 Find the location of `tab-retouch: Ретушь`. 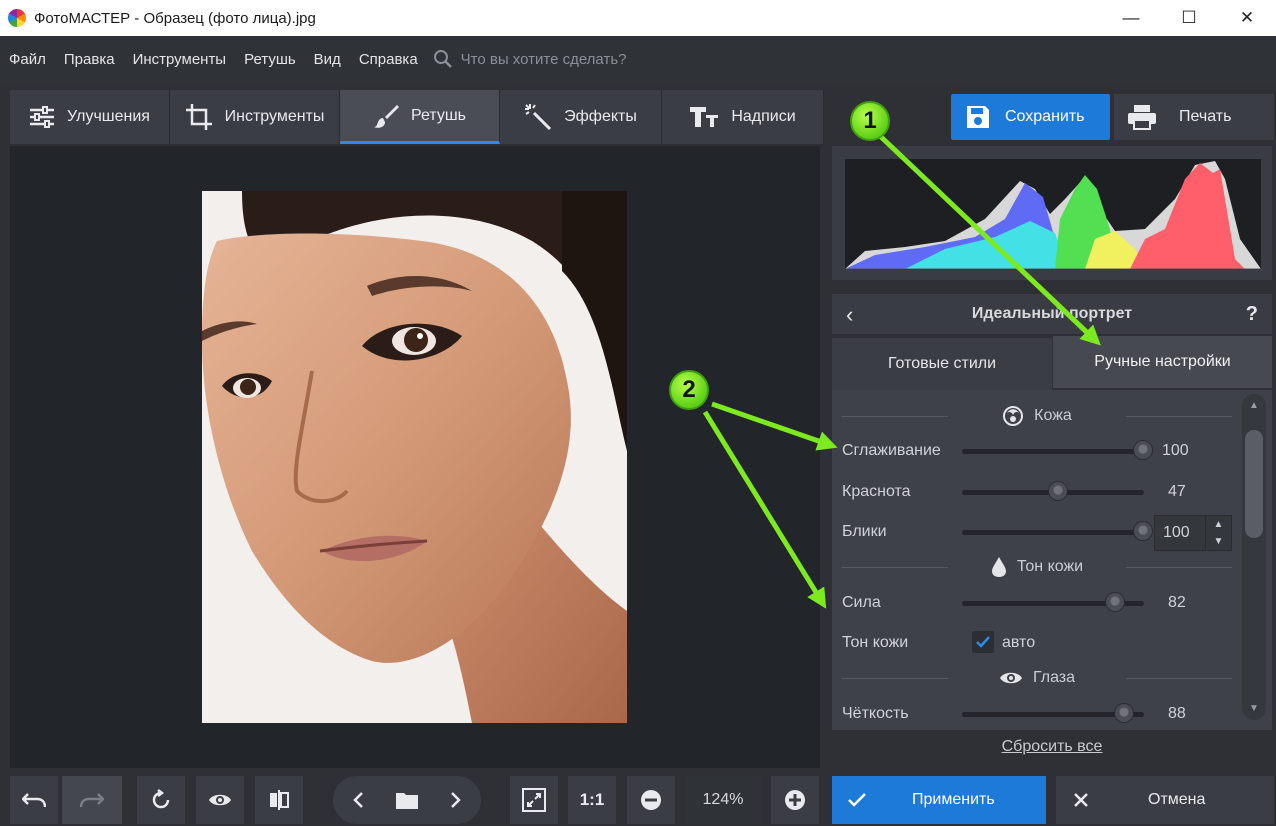

tab-retouch: Ретушь is located at coordinates (420, 117).